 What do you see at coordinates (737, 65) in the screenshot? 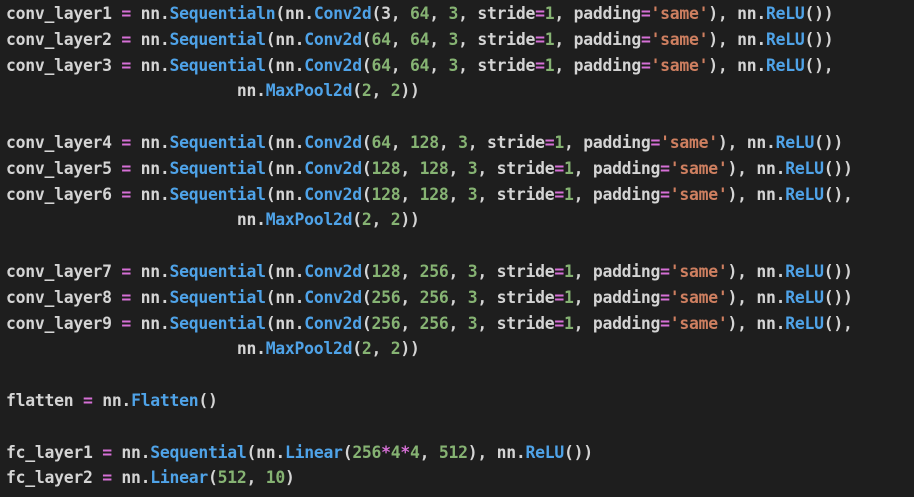
I see `code-text: ), nn.` at bounding box center [737, 65].